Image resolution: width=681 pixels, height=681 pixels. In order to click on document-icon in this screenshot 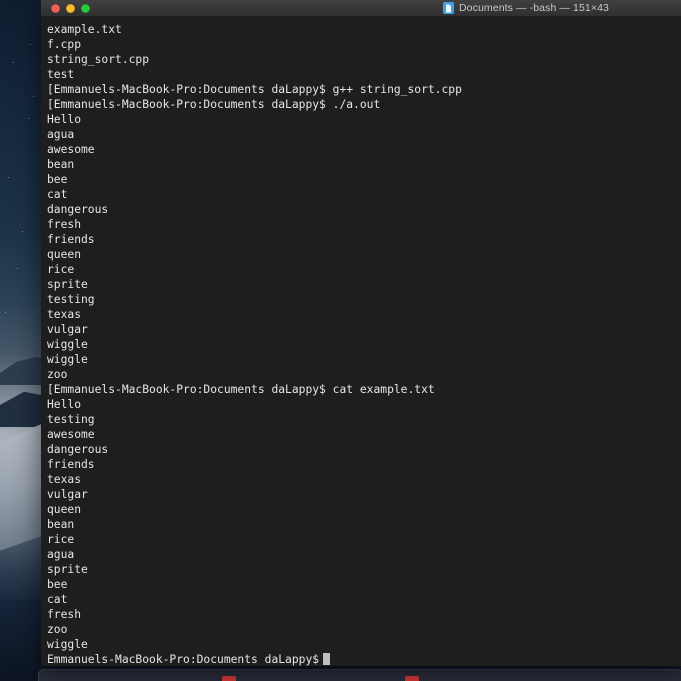, I will do `click(448, 8)`.